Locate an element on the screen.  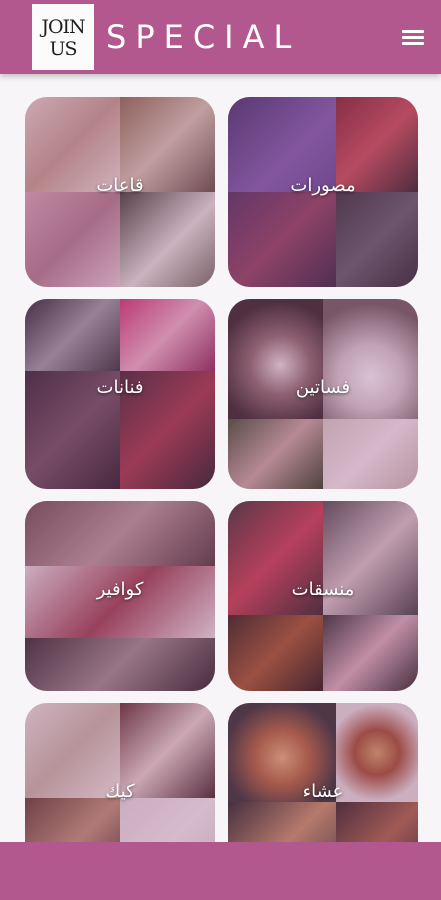
category-card-photographers: مصورات is located at coordinates (323, 192).